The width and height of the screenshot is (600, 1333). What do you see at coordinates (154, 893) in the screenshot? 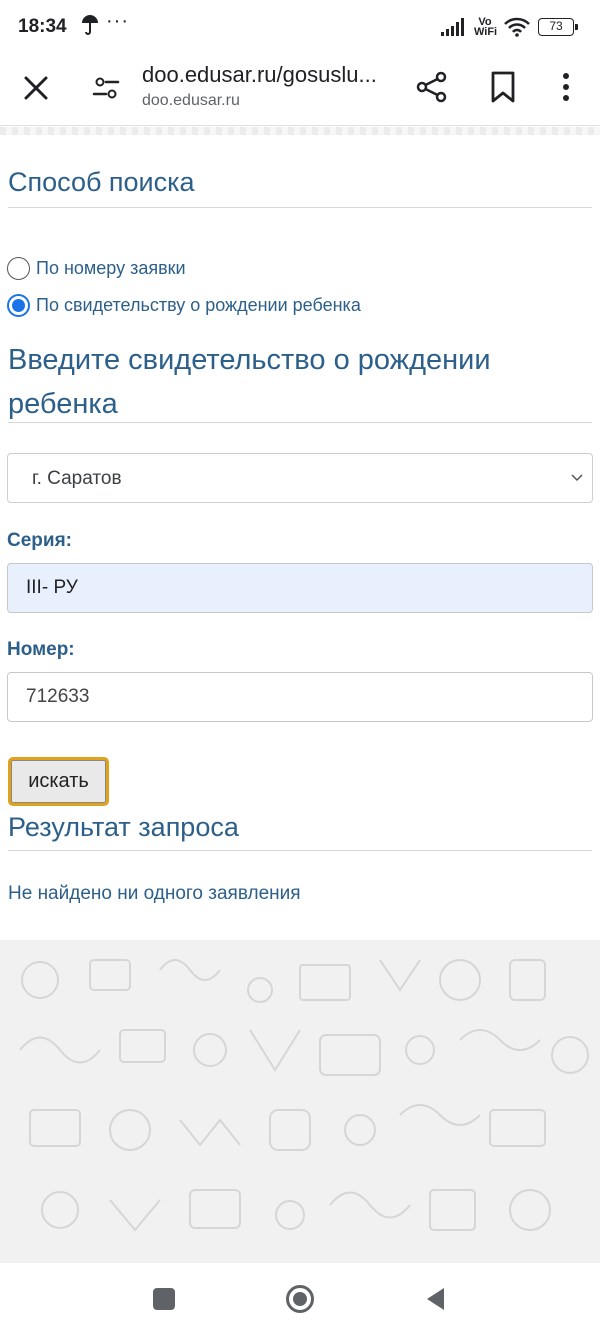
I see `result-message: Не найдено ни одного заявления` at bounding box center [154, 893].